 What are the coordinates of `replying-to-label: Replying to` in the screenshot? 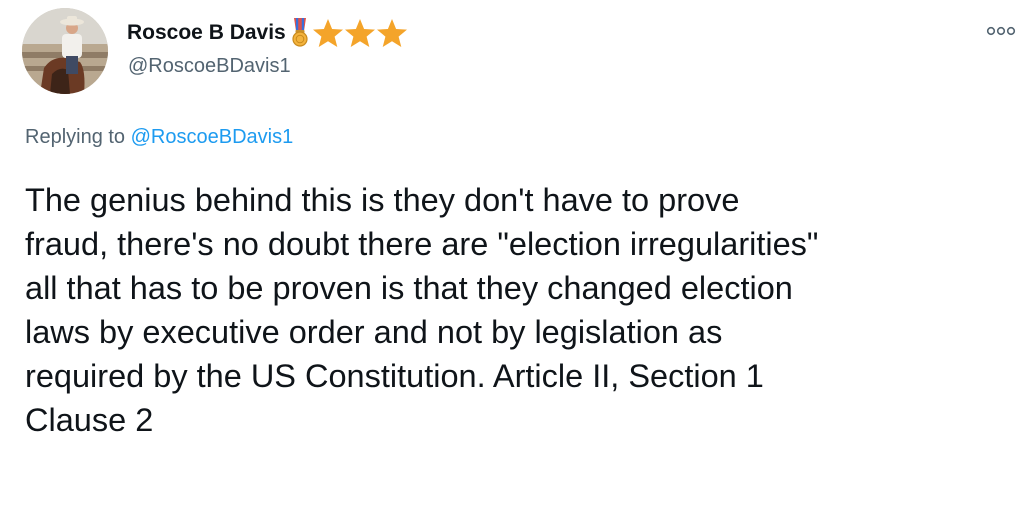 It's located at (75, 137).